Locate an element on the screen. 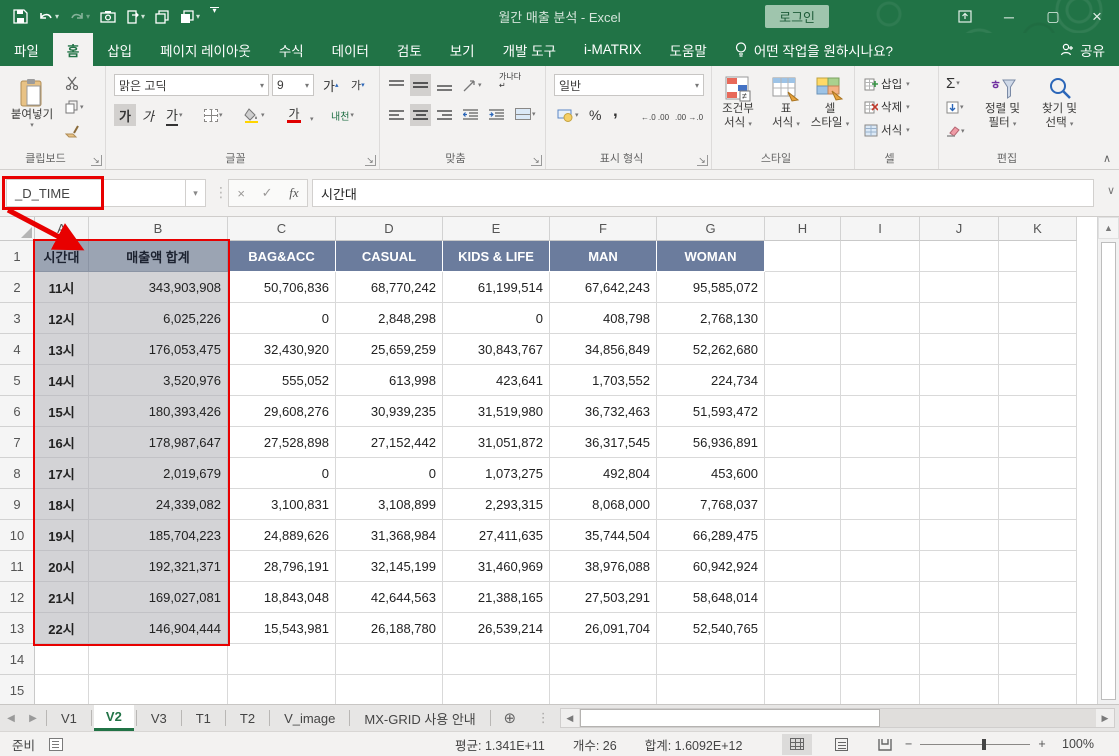 This screenshot has height=756, width=1119. cell-G8: 453,600 is located at coordinates (711, 473).